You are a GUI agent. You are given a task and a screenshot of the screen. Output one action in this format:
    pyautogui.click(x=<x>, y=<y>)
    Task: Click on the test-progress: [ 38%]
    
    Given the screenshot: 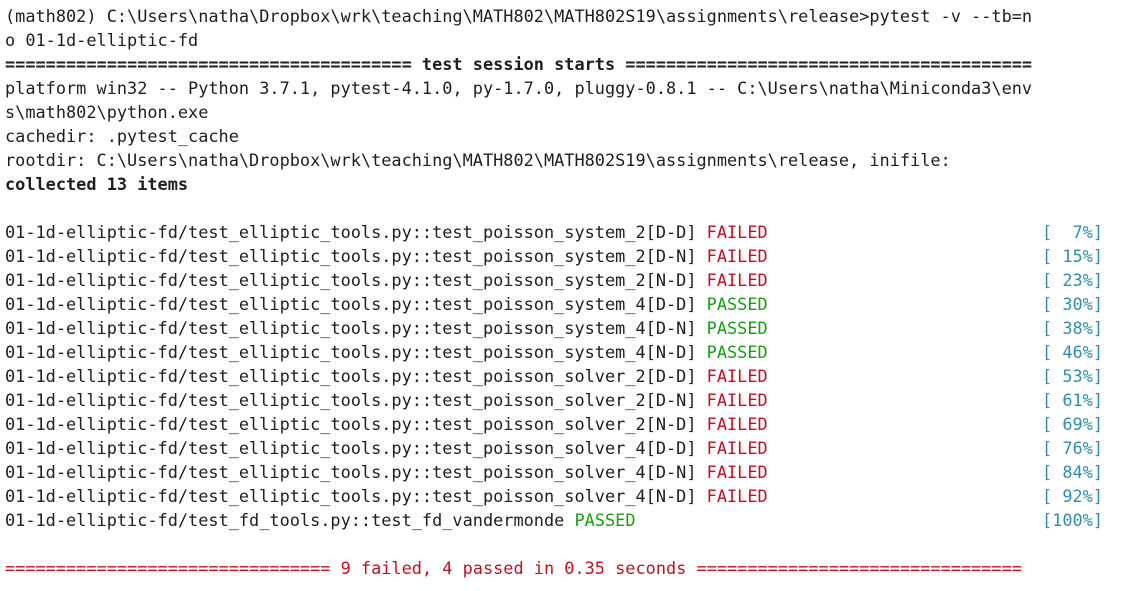 What is the action you would take?
    pyautogui.click(x=1072, y=328)
    